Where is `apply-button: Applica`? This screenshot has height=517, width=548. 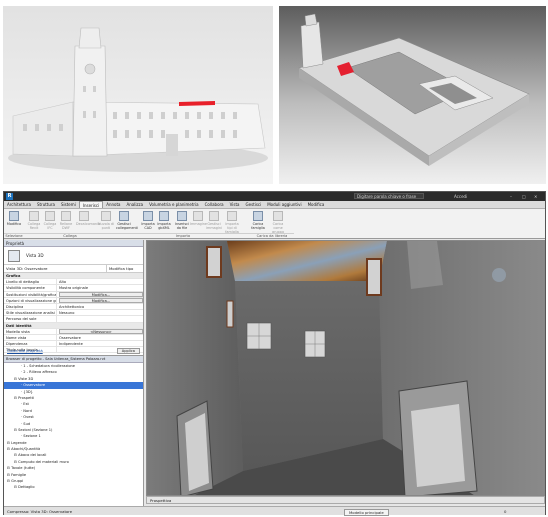 apply-button: Applica is located at coordinates (128, 350).